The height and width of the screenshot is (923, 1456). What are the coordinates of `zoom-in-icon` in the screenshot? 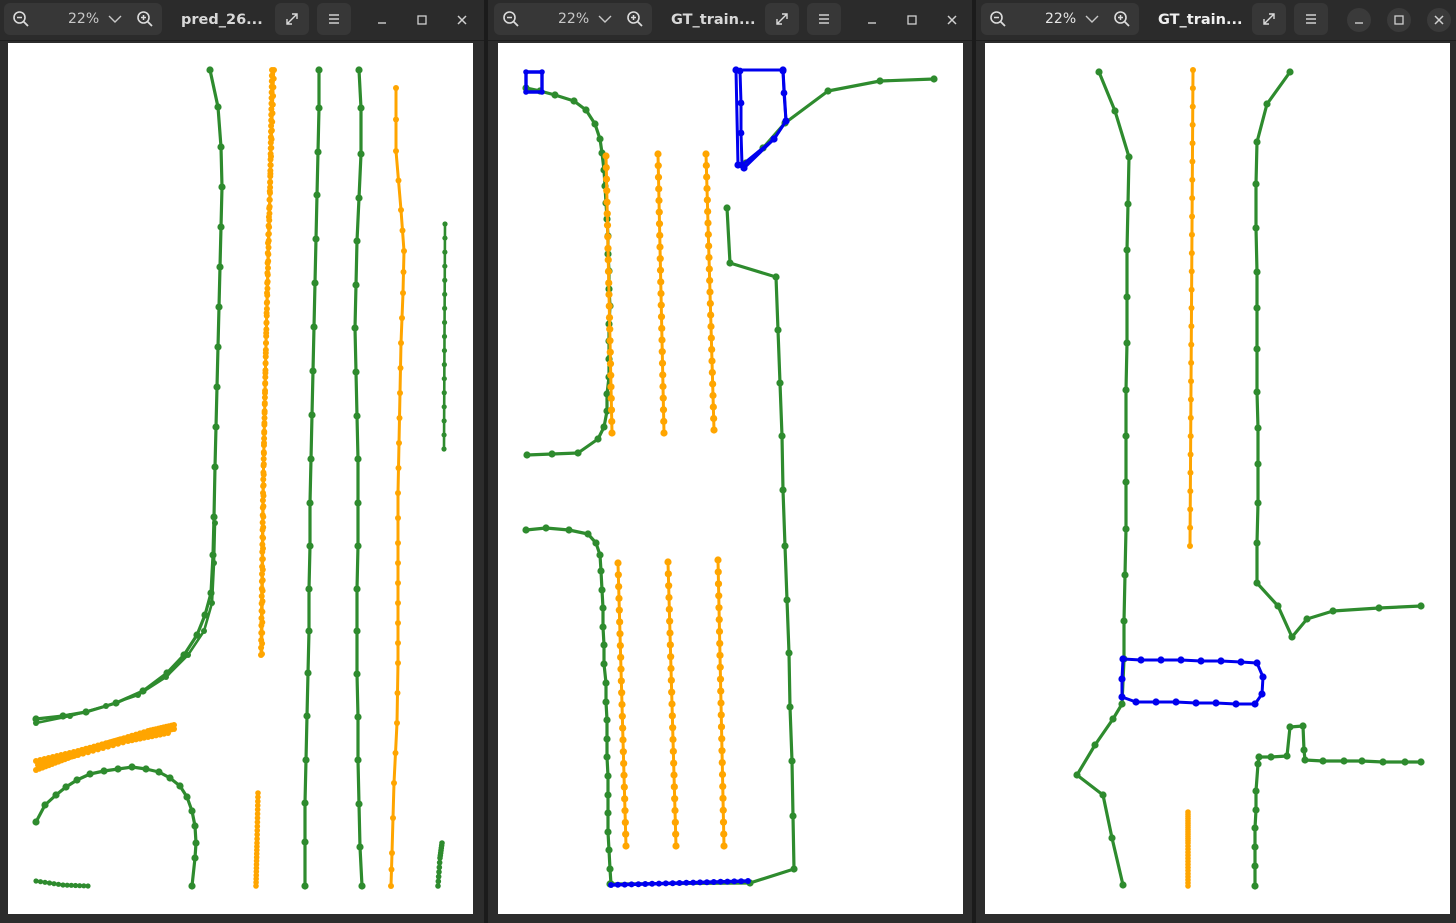 It's located at (1122, 19).